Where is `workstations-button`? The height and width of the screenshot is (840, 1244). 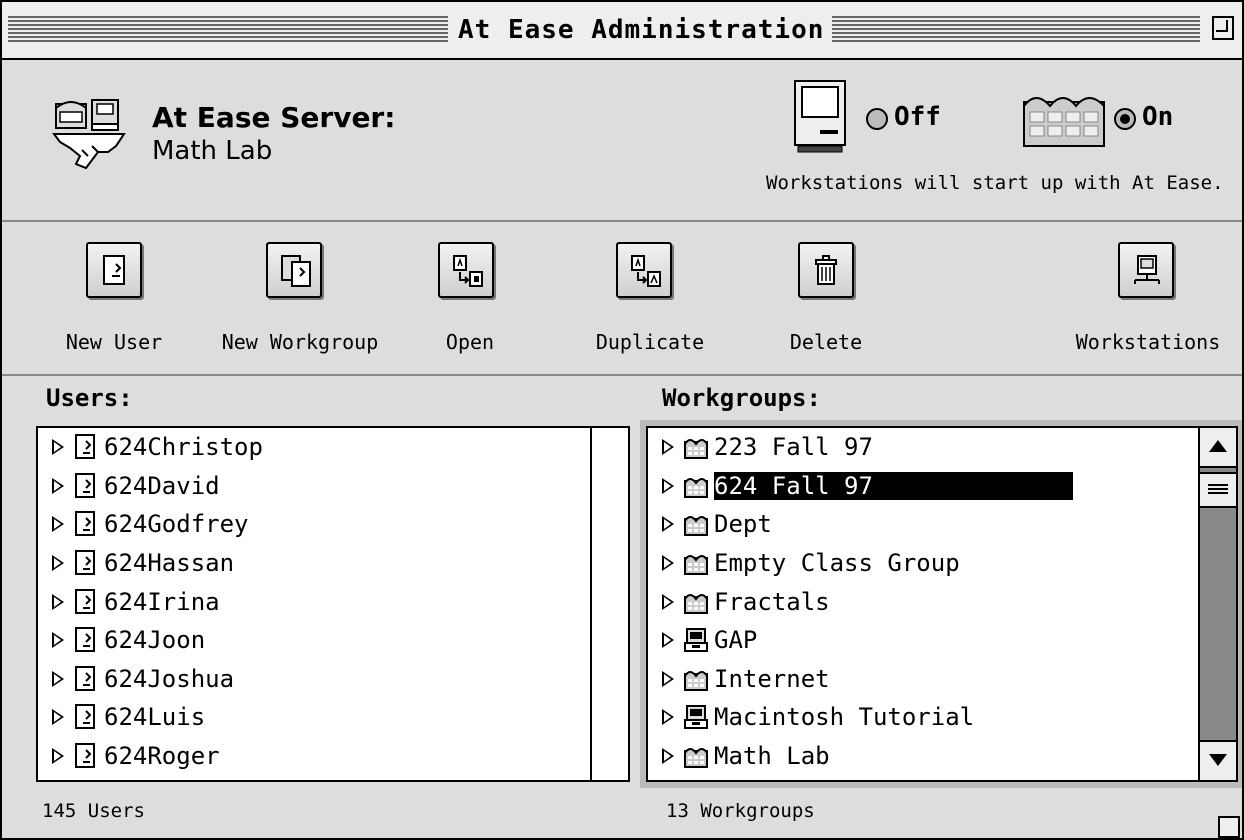
workstations-button is located at coordinates (1146, 270).